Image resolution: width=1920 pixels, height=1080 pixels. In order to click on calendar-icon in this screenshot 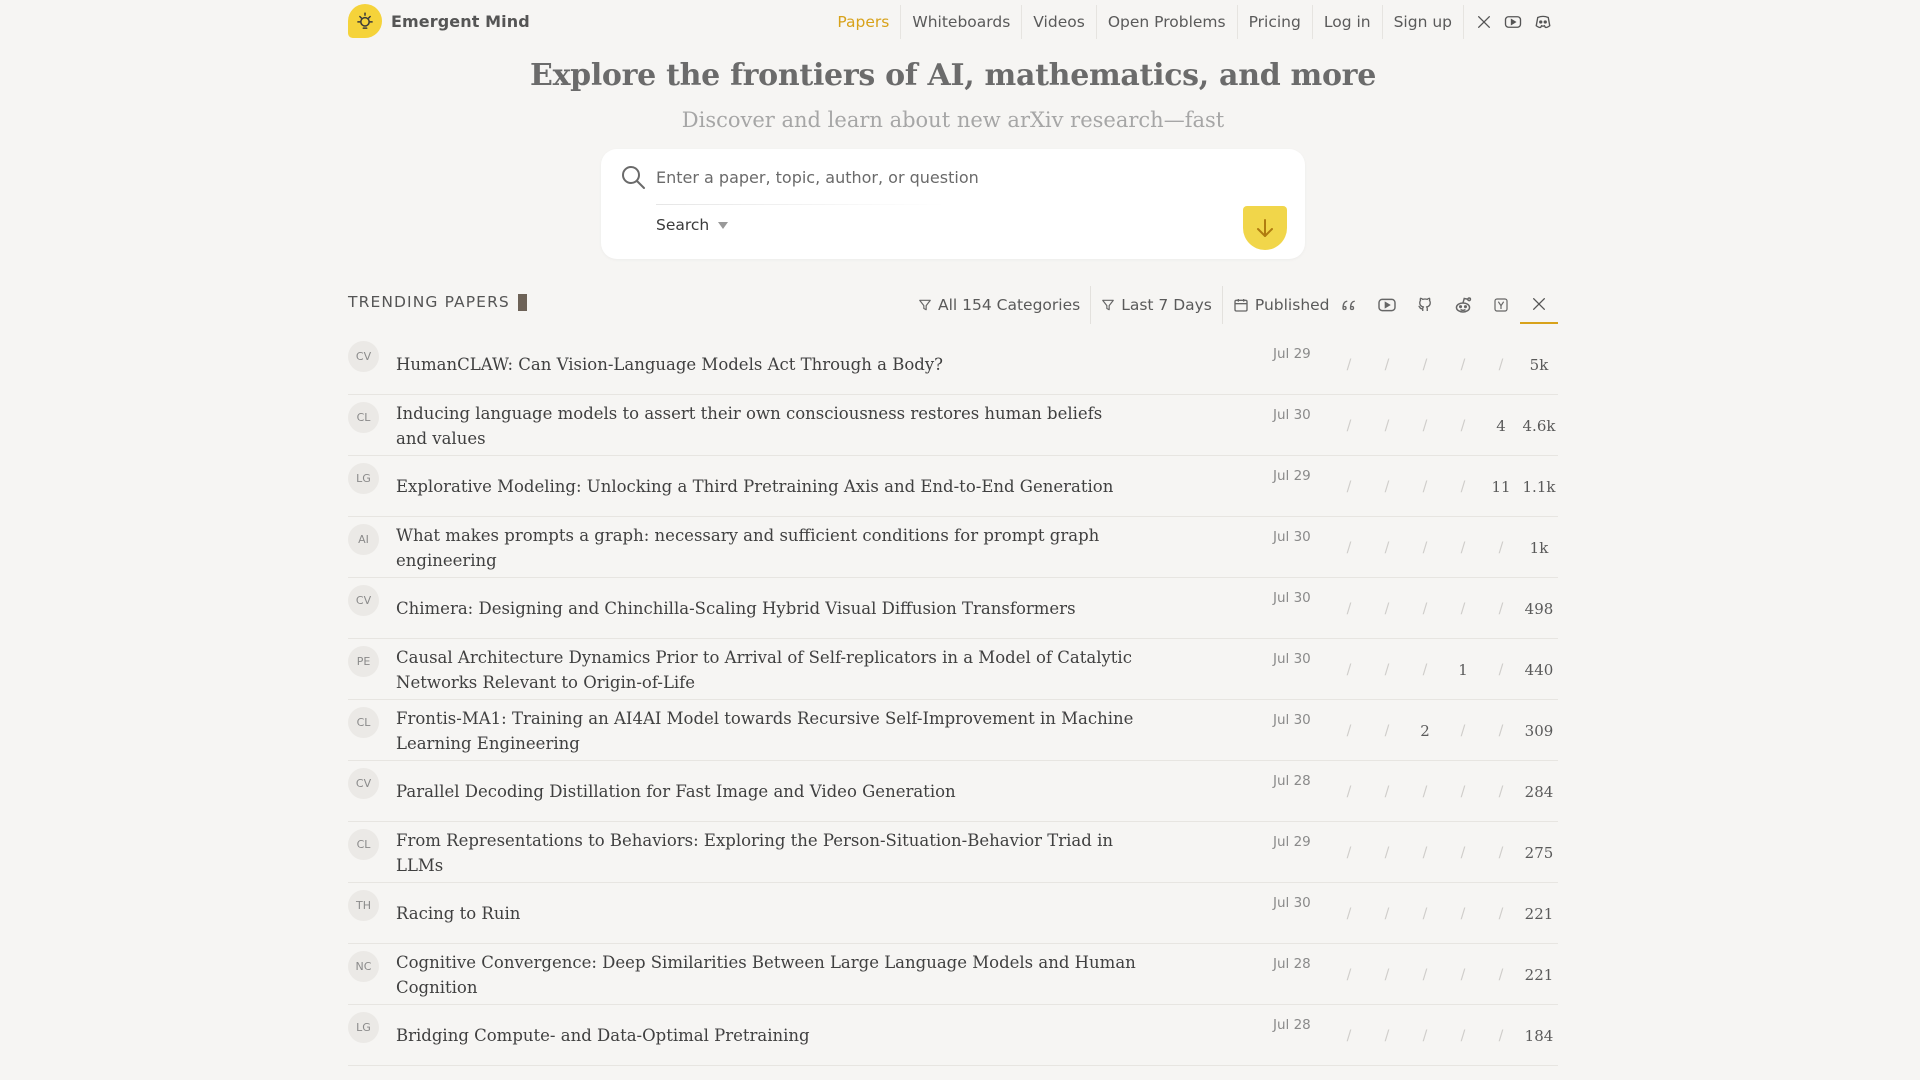, I will do `click(1241, 305)`.